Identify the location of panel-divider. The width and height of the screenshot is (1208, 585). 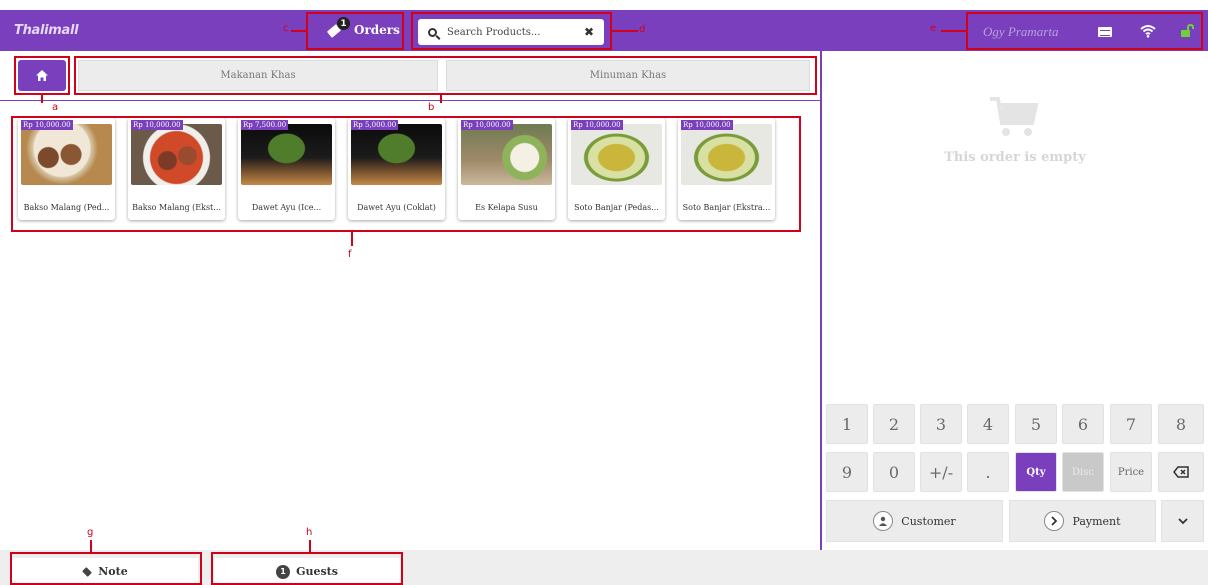
(821, 300).